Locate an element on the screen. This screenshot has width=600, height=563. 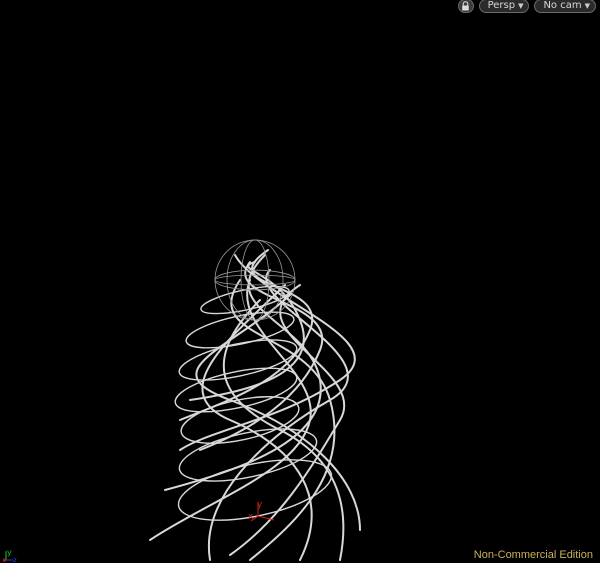
camera-lock-button is located at coordinates (465, 6).